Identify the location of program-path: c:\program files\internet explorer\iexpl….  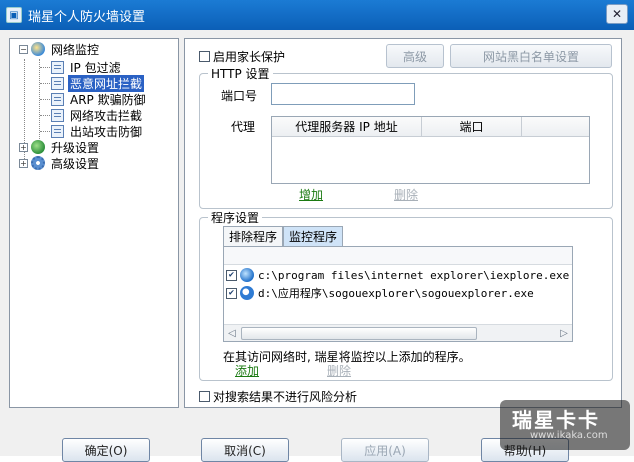
(414, 275).